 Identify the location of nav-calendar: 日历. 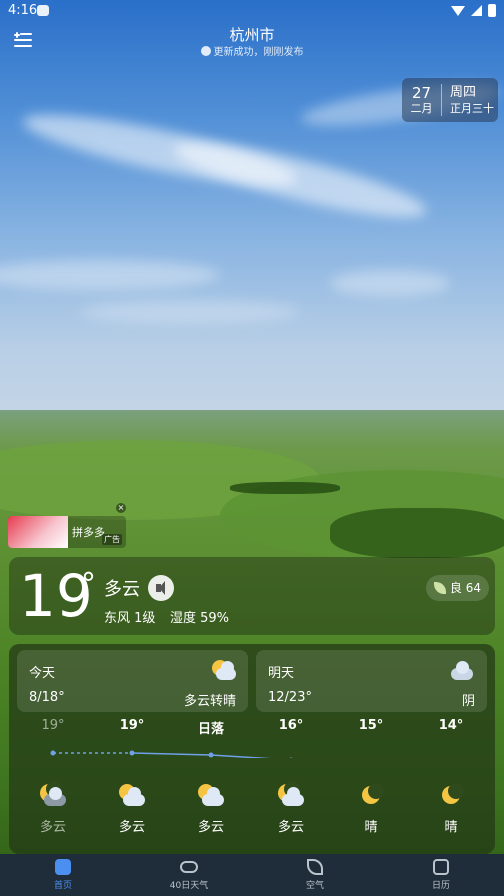
(441, 875).